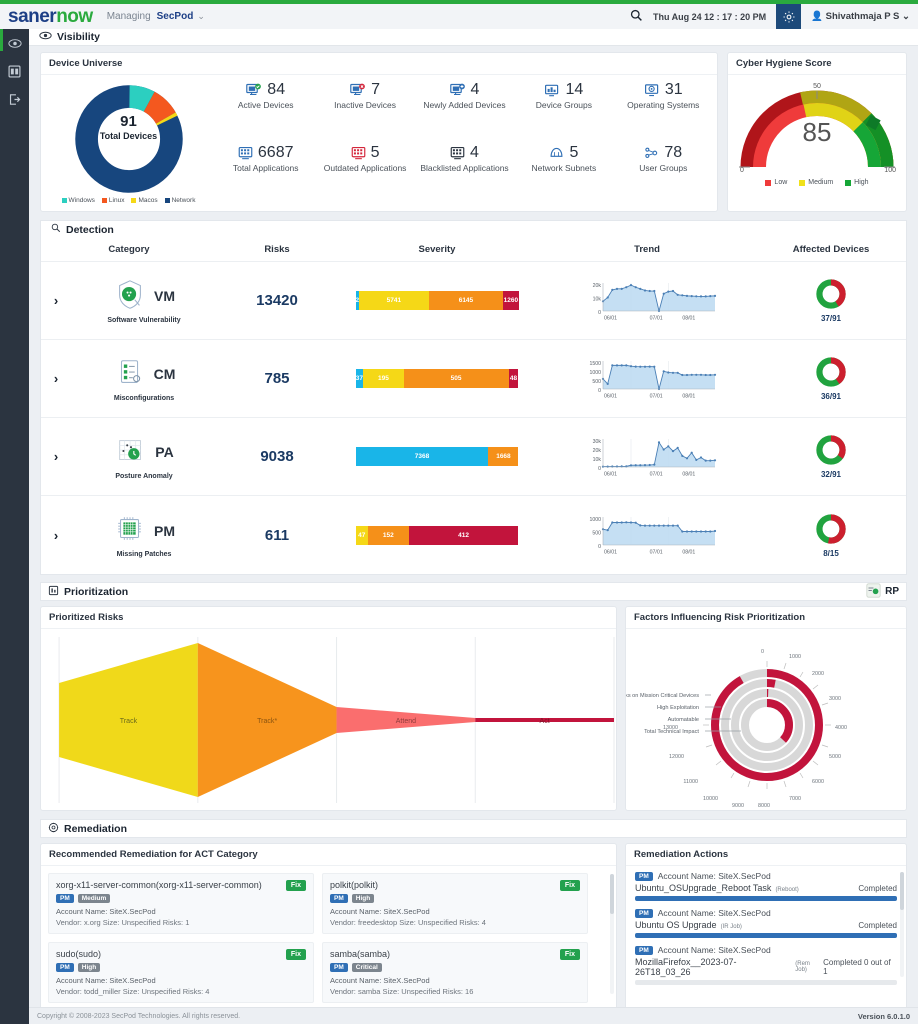  I want to click on section-header-prioritization: Prioritization RP, so click(473, 591).